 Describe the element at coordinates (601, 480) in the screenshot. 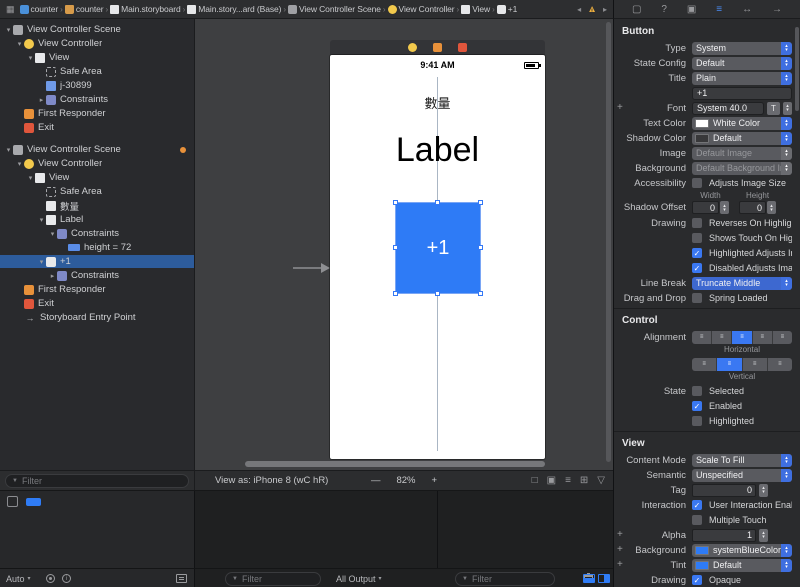

I see `resolve-auto-layout-icon: ▽` at that location.